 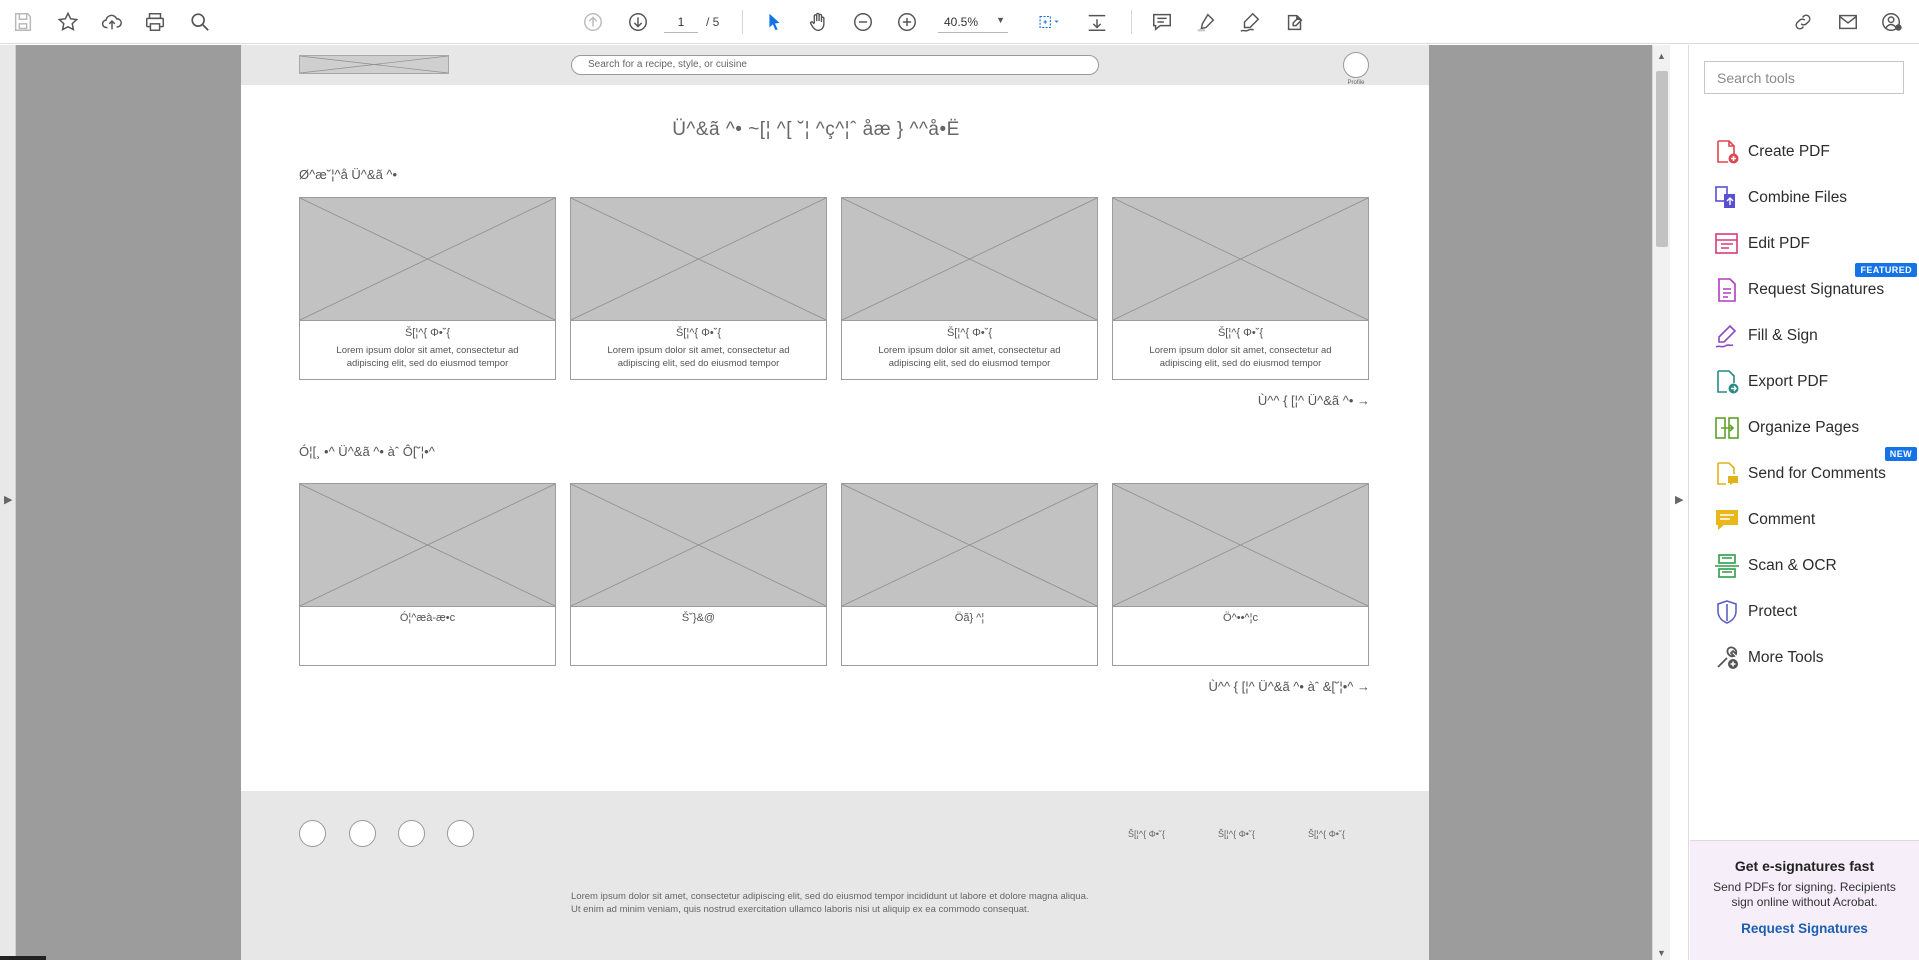 I want to click on send-for-comments-icon, so click(x=1727, y=474).